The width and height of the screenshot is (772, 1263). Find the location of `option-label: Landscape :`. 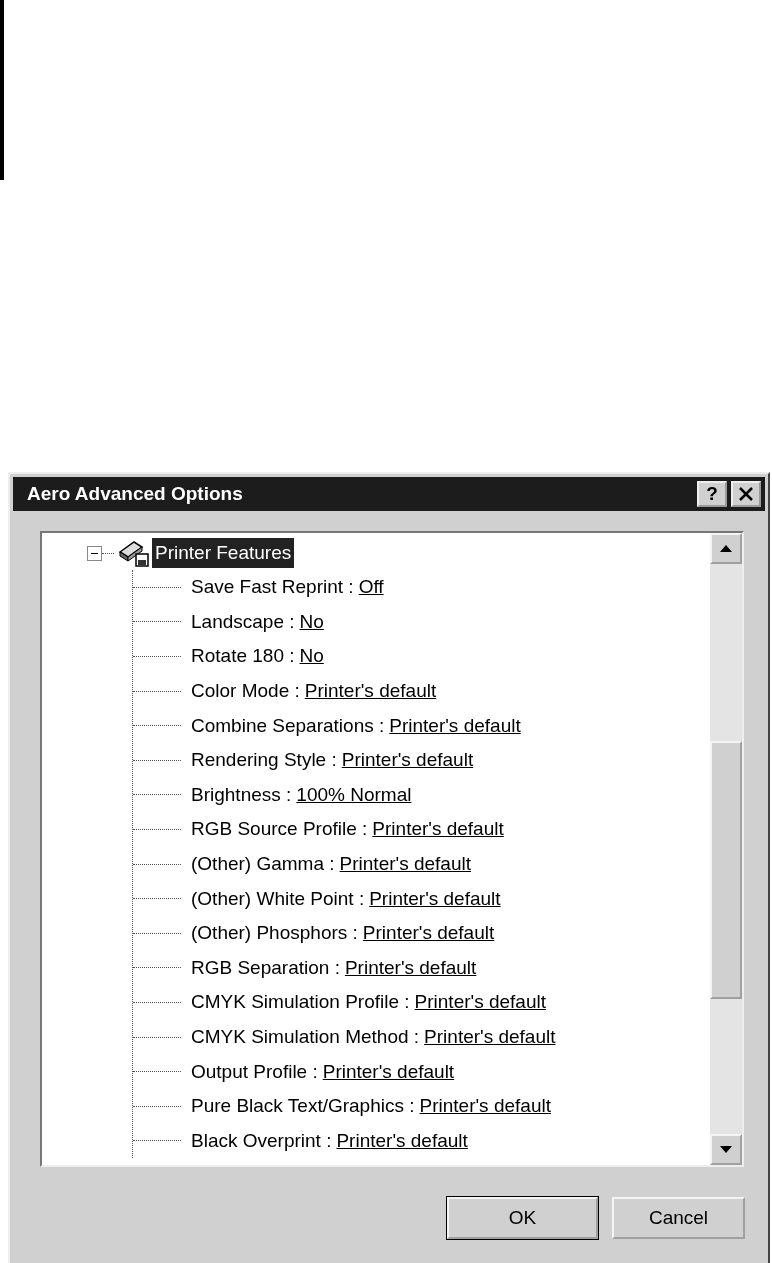

option-label: Landscape : is located at coordinates (243, 621).